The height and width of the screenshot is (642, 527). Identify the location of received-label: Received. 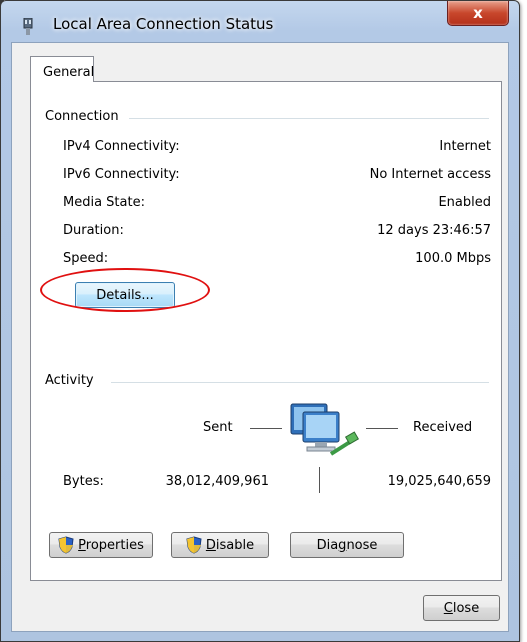
(443, 427).